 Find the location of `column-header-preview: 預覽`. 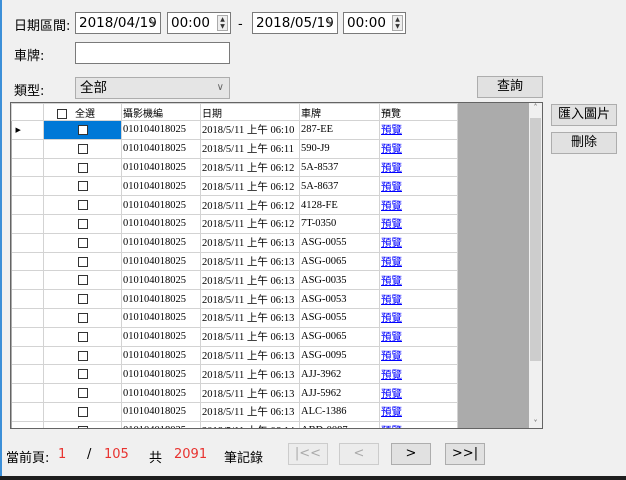

column-header-preview: 預覽 is located at coordinates (418, 112).